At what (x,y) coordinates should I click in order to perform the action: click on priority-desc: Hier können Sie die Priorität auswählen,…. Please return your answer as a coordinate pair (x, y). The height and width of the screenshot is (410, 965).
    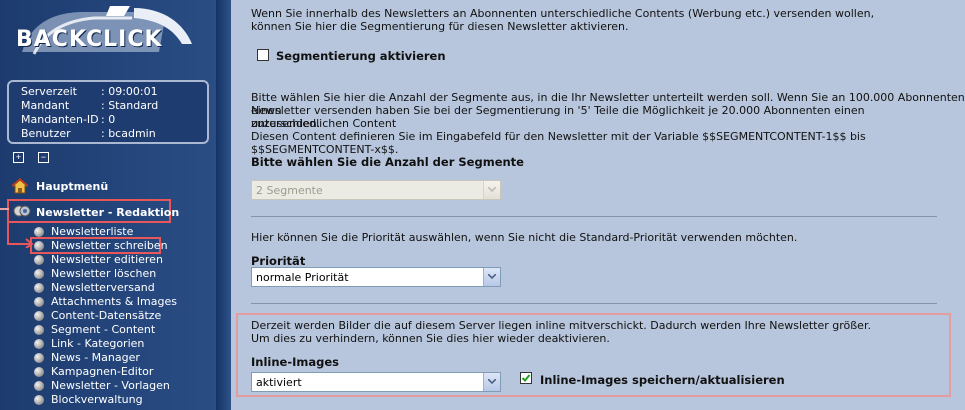
    Looking at the image, I should click on (524, 237).